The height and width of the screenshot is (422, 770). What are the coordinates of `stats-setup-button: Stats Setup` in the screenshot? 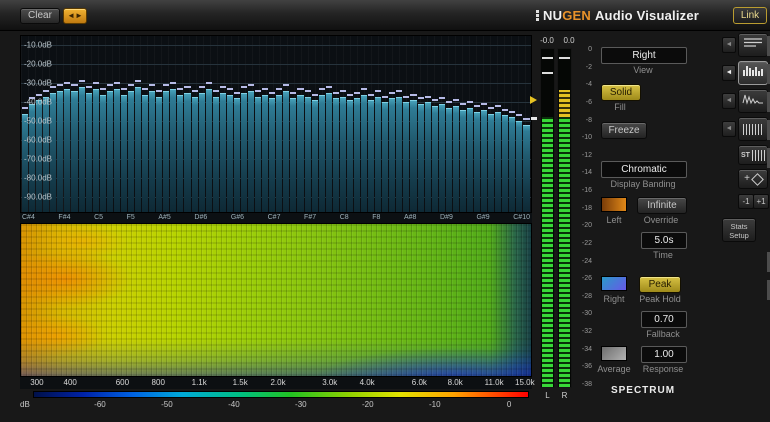 It's located at (739, 230).